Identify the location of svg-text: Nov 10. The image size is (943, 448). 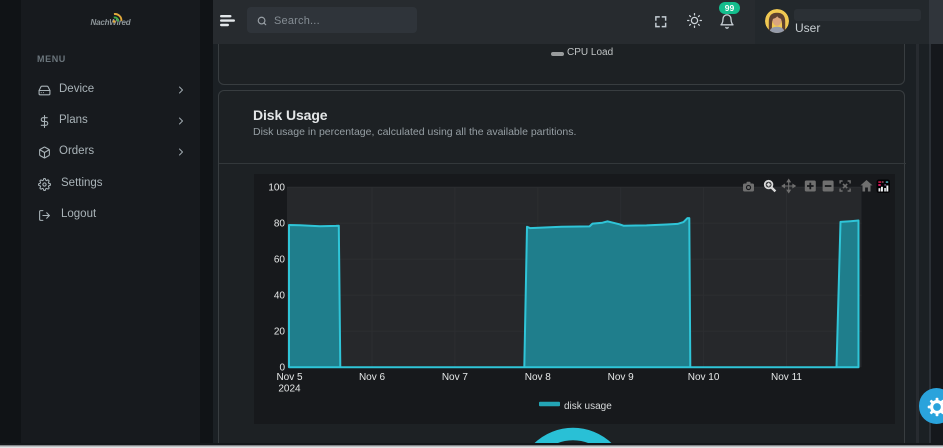
(703, 377).